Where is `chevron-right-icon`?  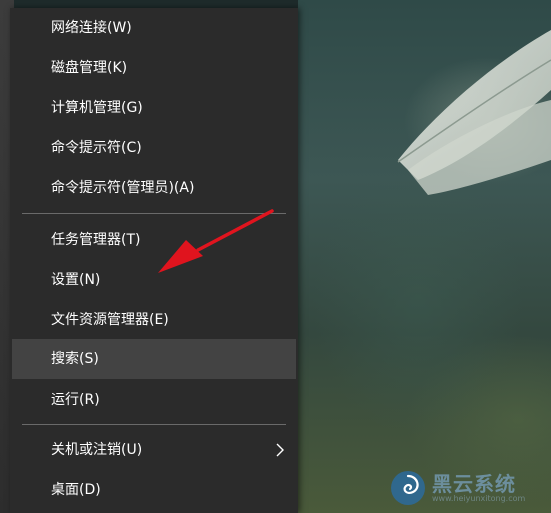 chevron-right-icon is located at coordinates (280, 450).